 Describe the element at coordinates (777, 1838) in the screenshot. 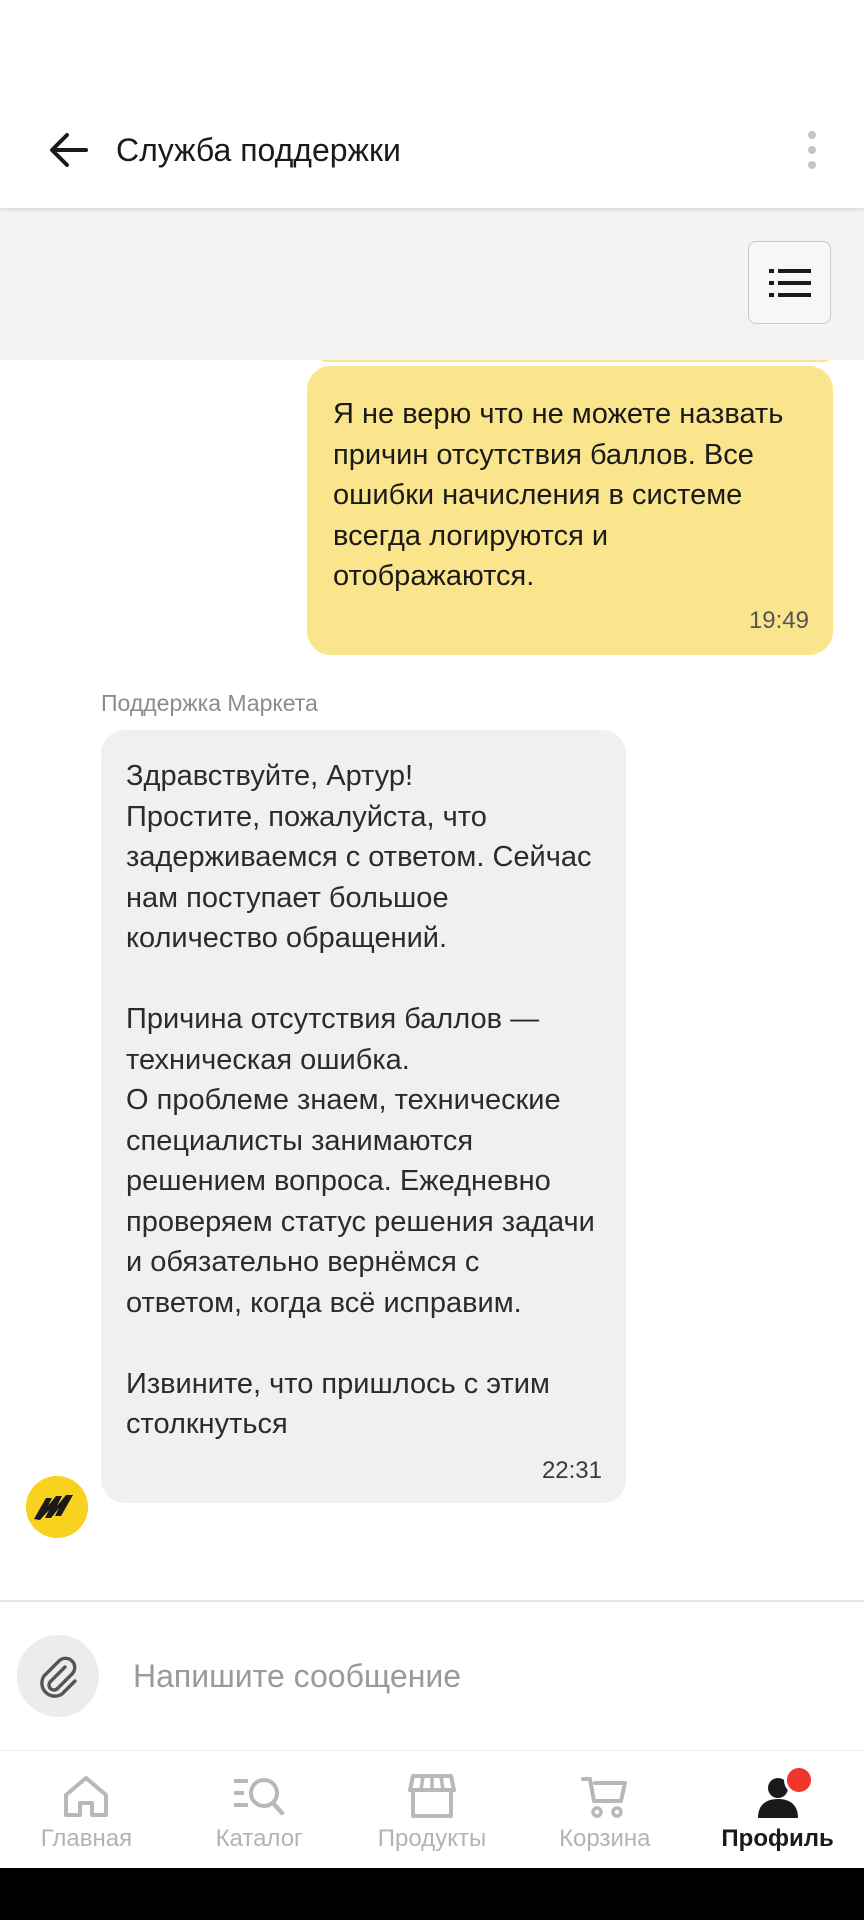

I see `nav-label-profile: Профиль` at that location.